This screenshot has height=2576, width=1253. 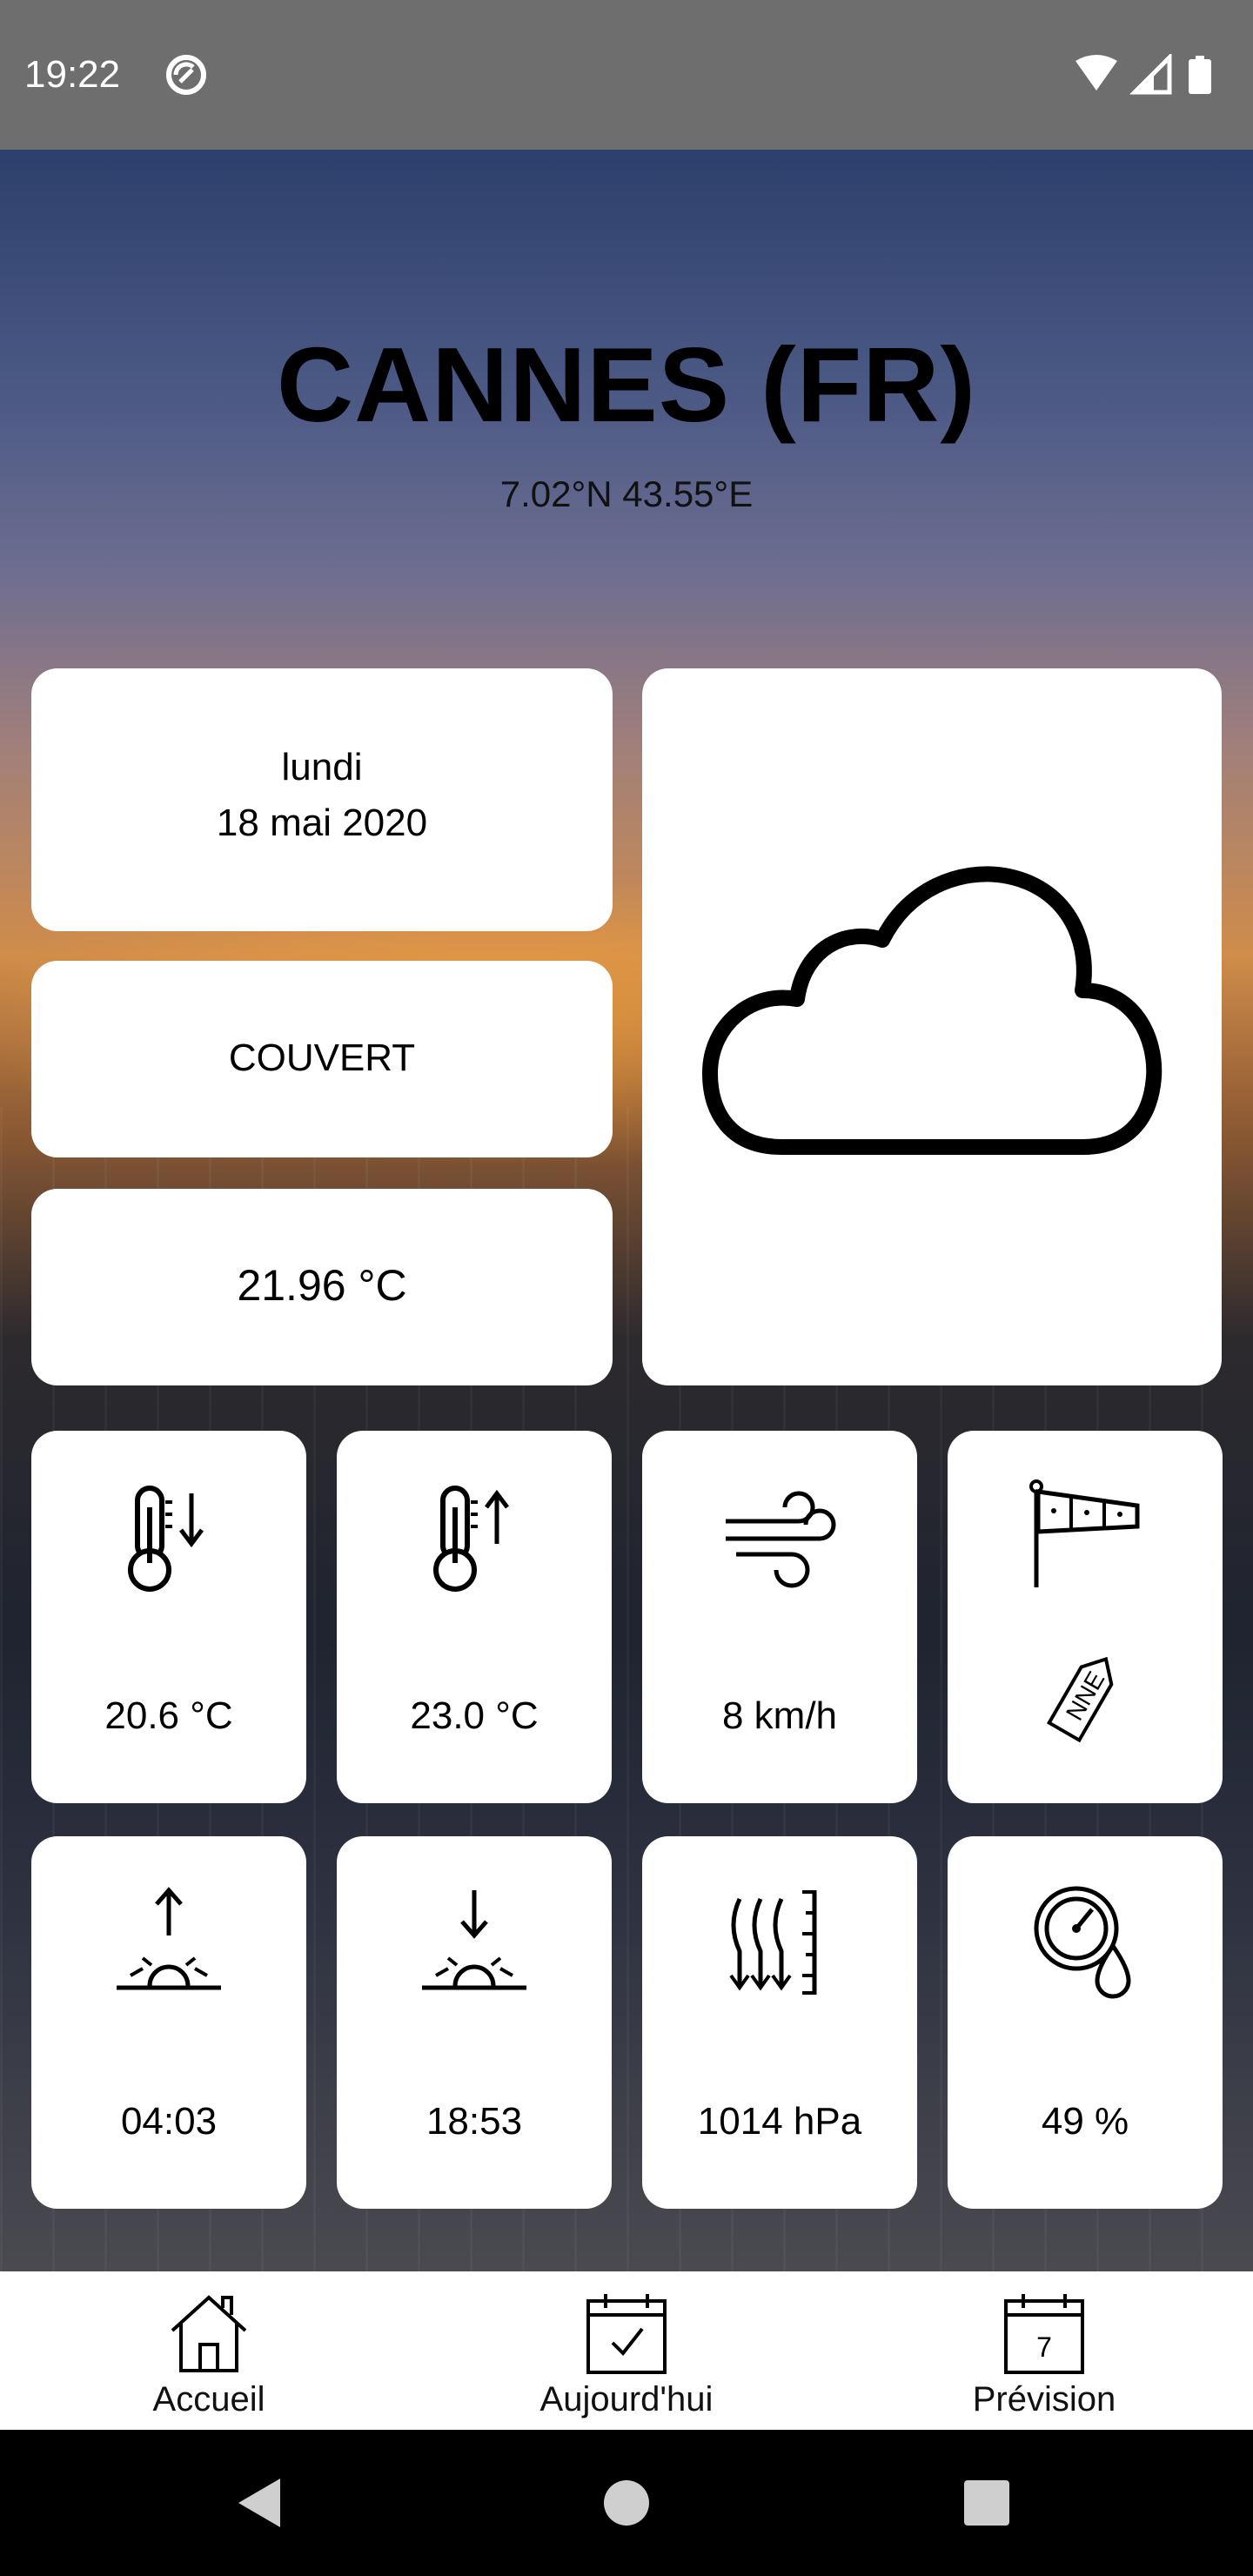 What do you see at coordinates (208, 2399) in the screenshot?
I see `nav-home-label: Accueil` at bounding box center [208, 2399].